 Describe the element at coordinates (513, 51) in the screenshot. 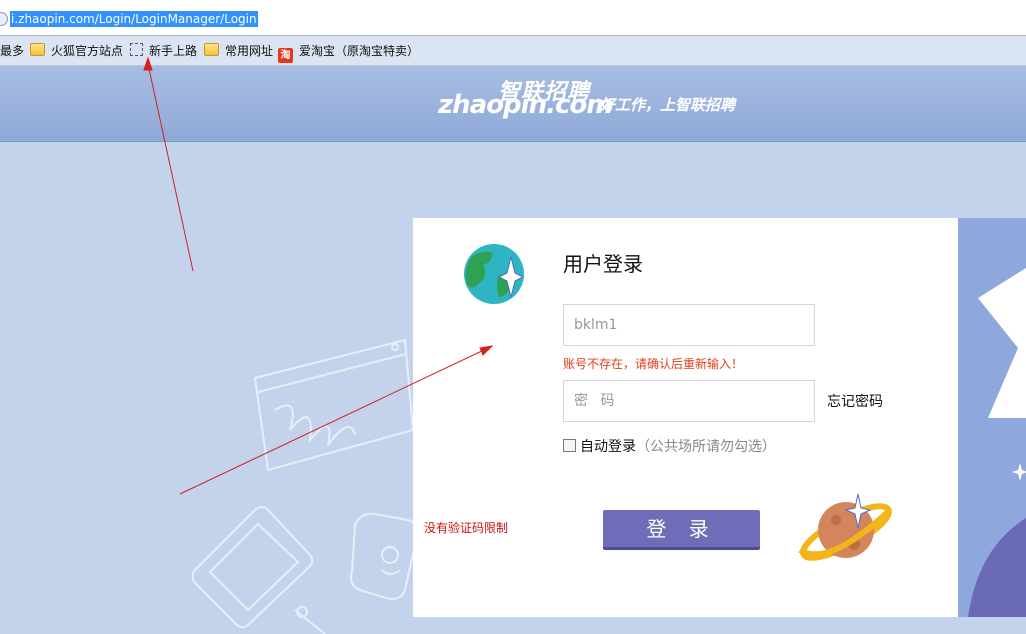

I see `bookmarks-toolbar: 最多 火狐官方站点 新手上路 常用网址 淘爱淘宝（原淘宝特卖）` at that location.